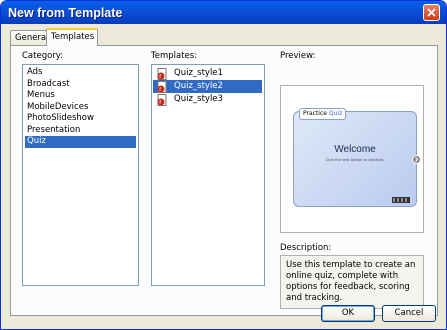  Describe the element at coordinates (348, 313) in the screenshot. I see `ok-button: OK` at that location.